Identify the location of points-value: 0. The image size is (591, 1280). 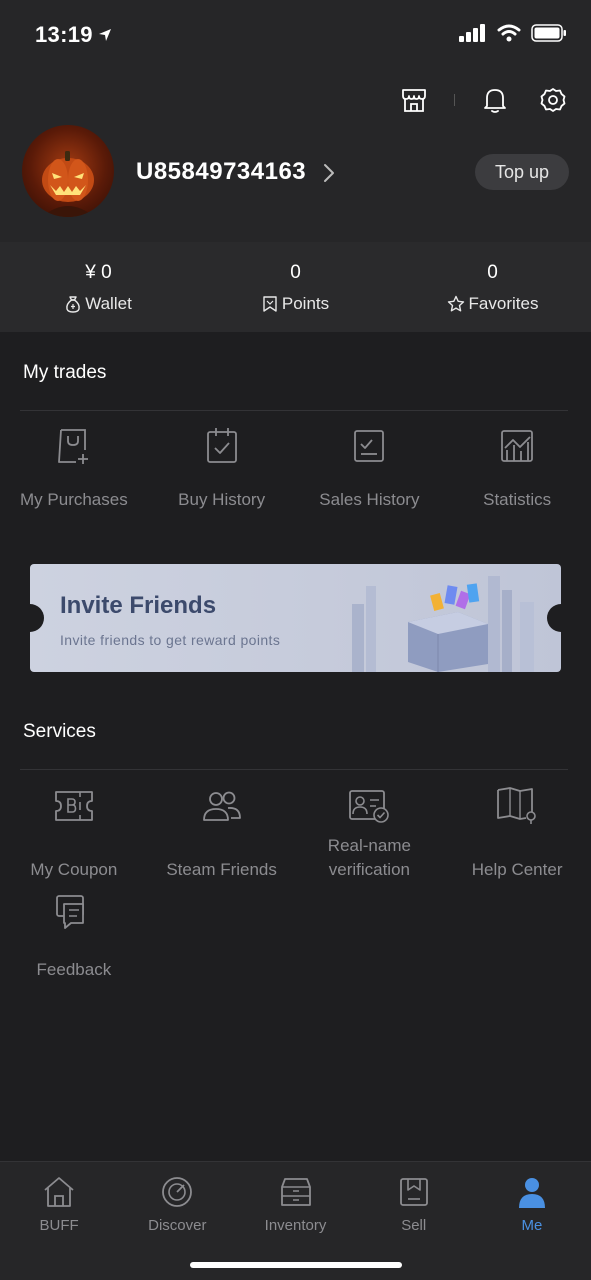
(295, 272).